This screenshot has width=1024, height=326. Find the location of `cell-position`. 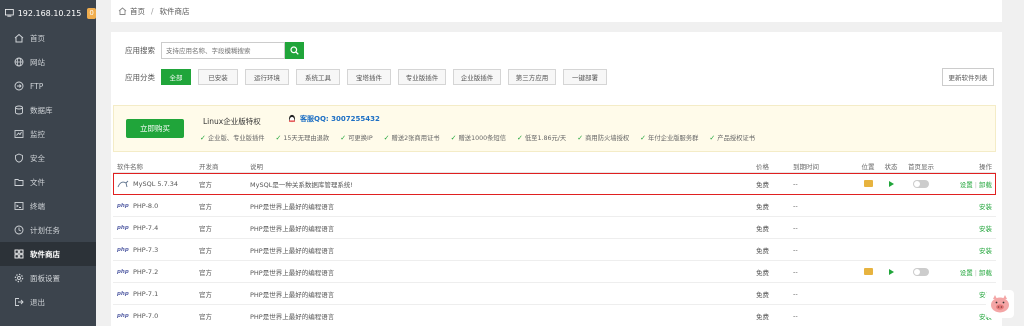

cell-position is located at coordinates (868, 271).